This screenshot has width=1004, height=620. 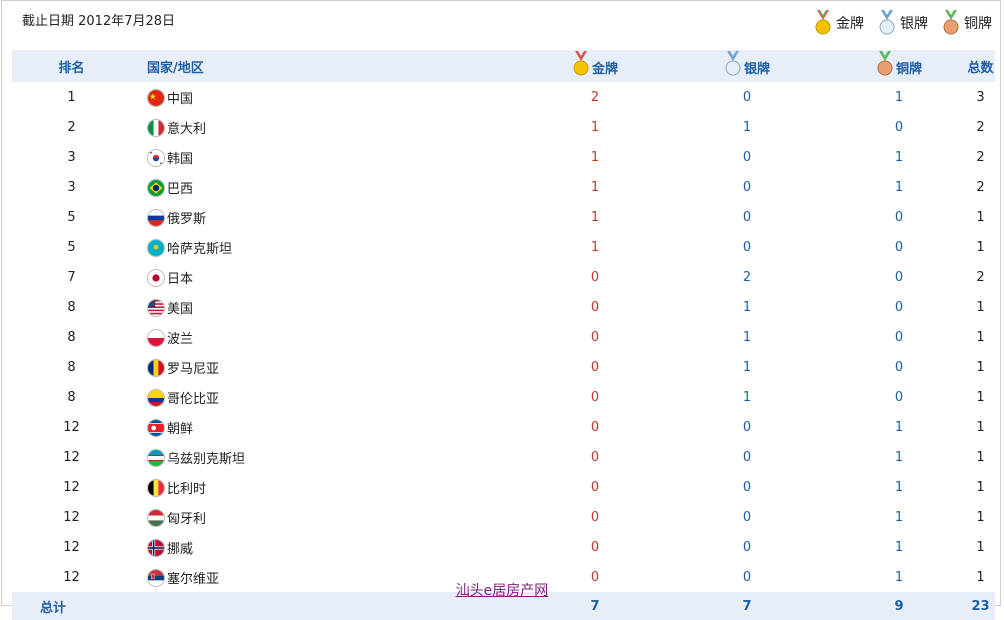 What do you see at coordinates (329, 457) in the screenshot?
I see `country-cell: 乌兹别克斯坦` at bounding box center [329, 457].